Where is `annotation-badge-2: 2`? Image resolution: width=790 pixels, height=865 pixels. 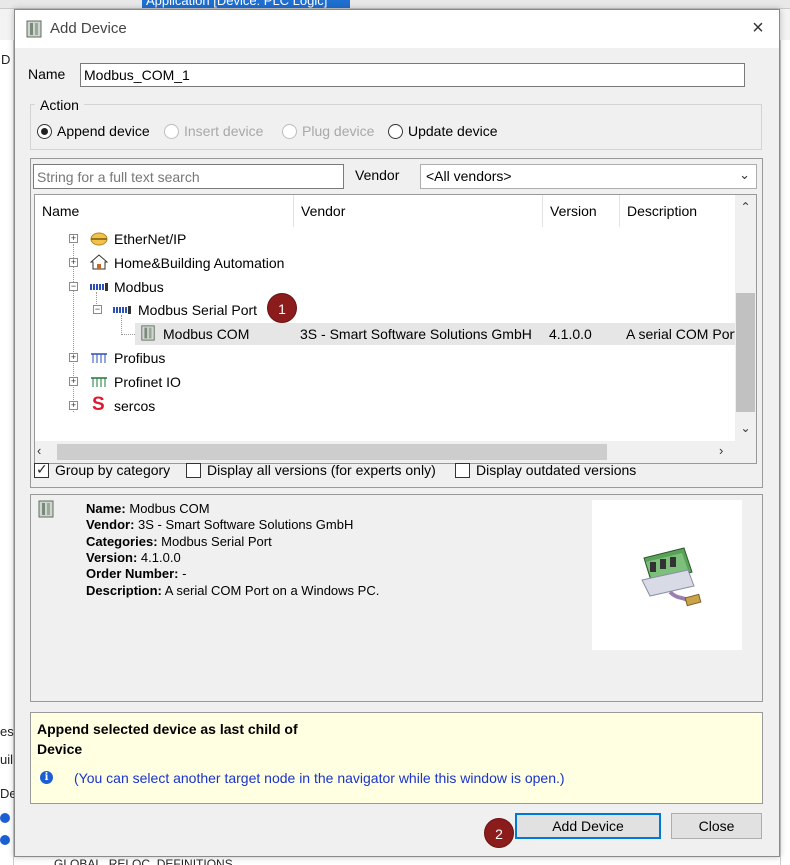
annotation-badge-2: 2 is located at coordinates (499, 833).